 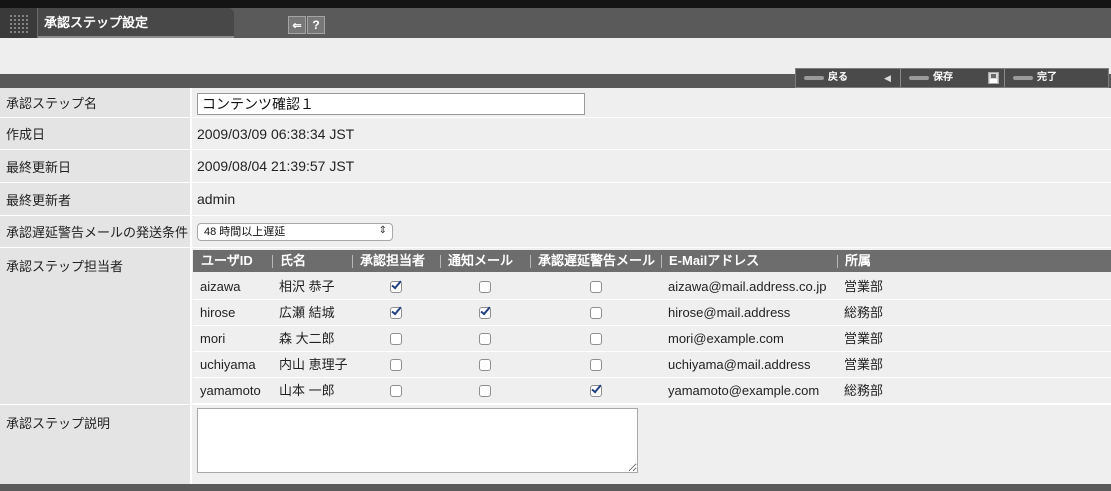 I want to click on step-name-cell, so click(x=651, y=102).